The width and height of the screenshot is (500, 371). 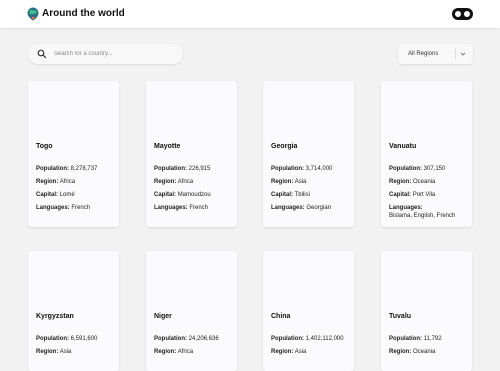 I want to click on region-filter-value: All Regions, so click(x=423, y=54).